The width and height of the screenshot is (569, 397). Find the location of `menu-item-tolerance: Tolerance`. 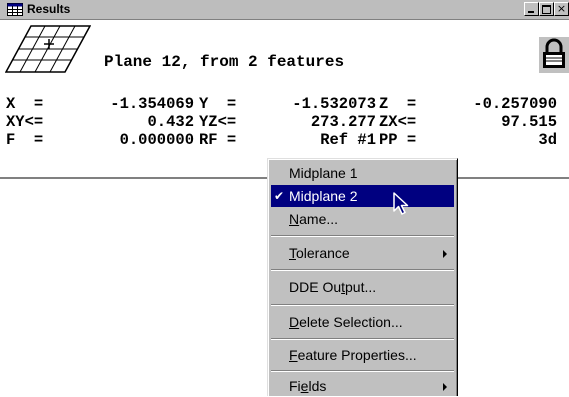

menu-item-tolerance: Tolerance is located at coordinates (362, 253).